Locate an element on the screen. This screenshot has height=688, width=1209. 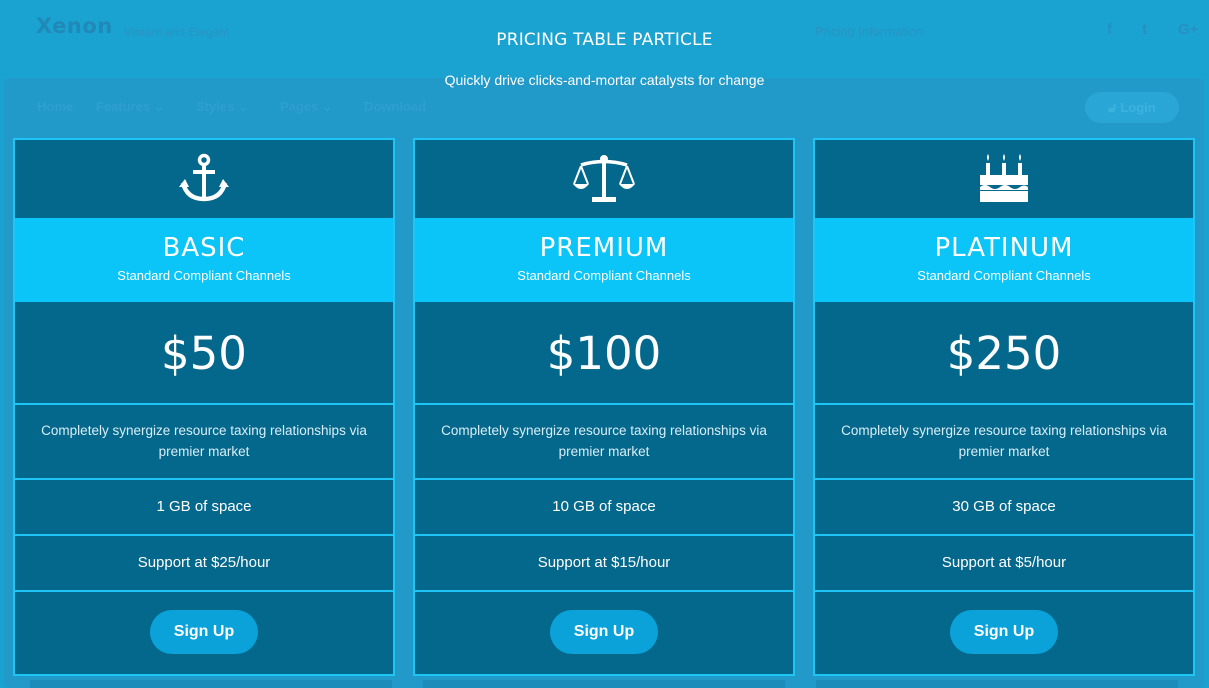
login-button: 🔓︎ Login is located at coordinates (1132, 107).